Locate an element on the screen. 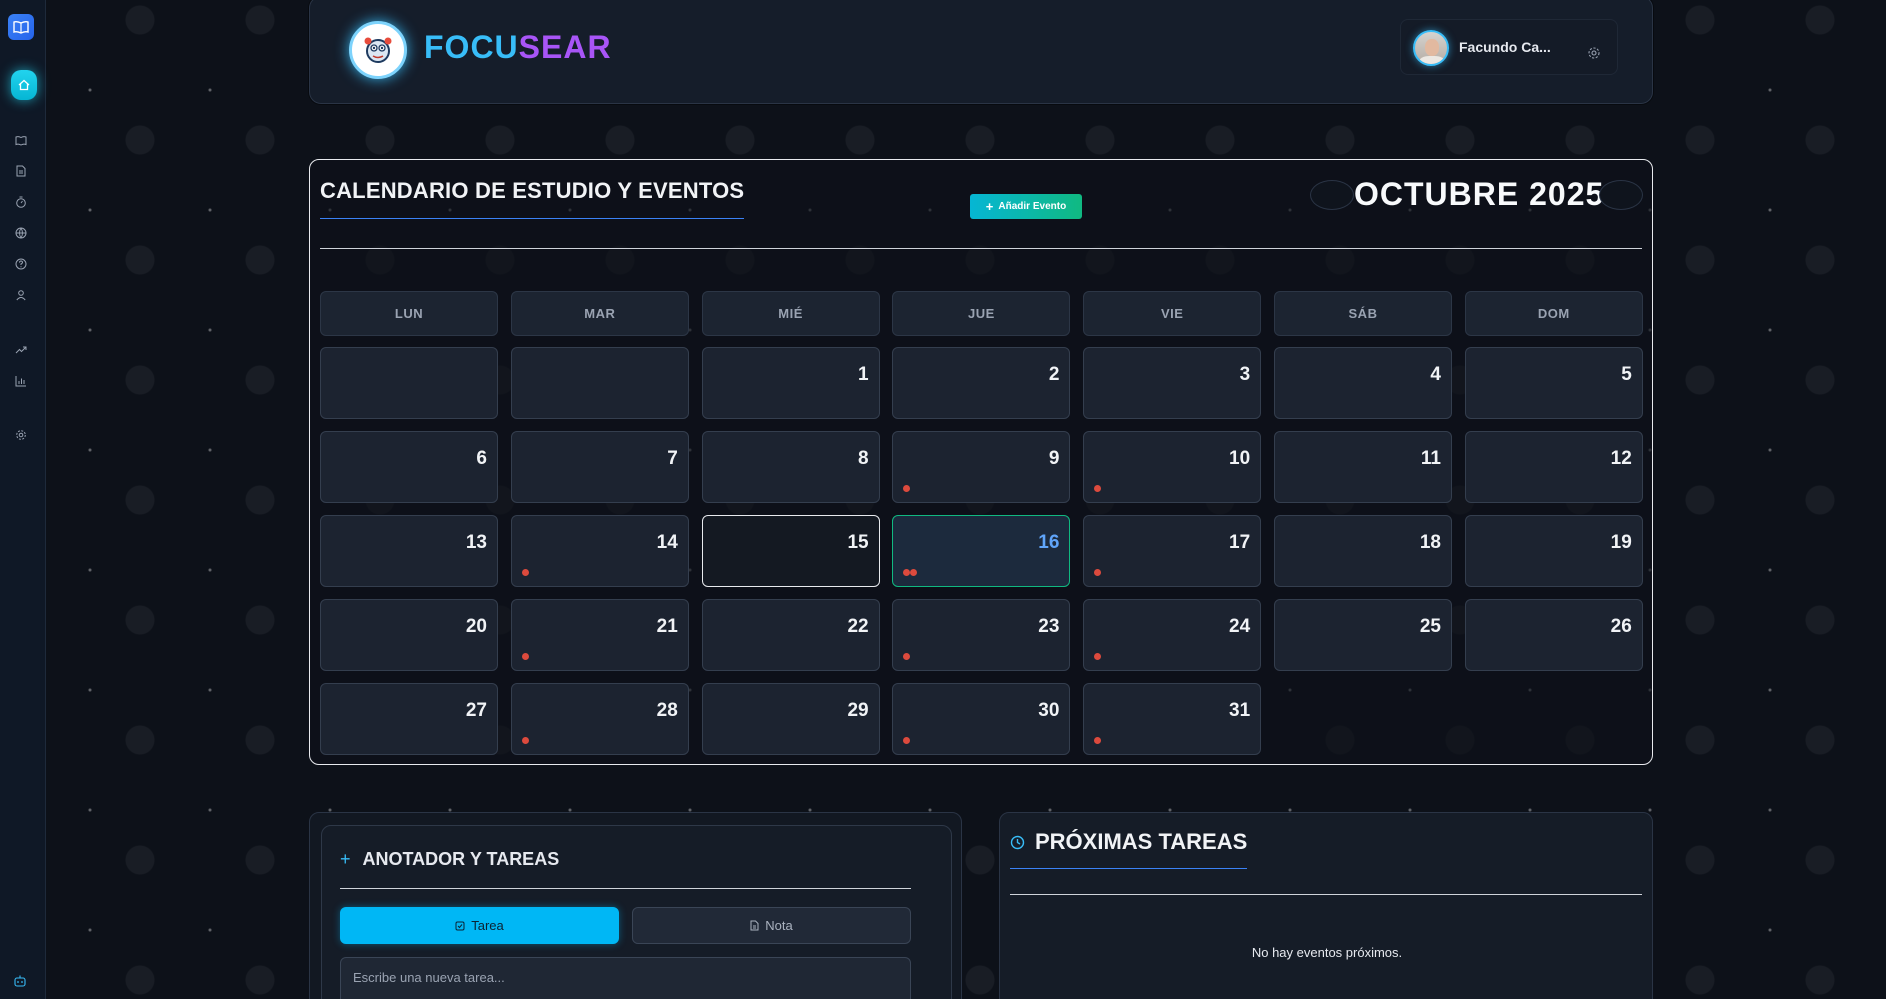 Image resolution: width=1886 pixels, height=999 pixels. month-label: OCTUBRE 2025 is located at coordinates (1479, 194).